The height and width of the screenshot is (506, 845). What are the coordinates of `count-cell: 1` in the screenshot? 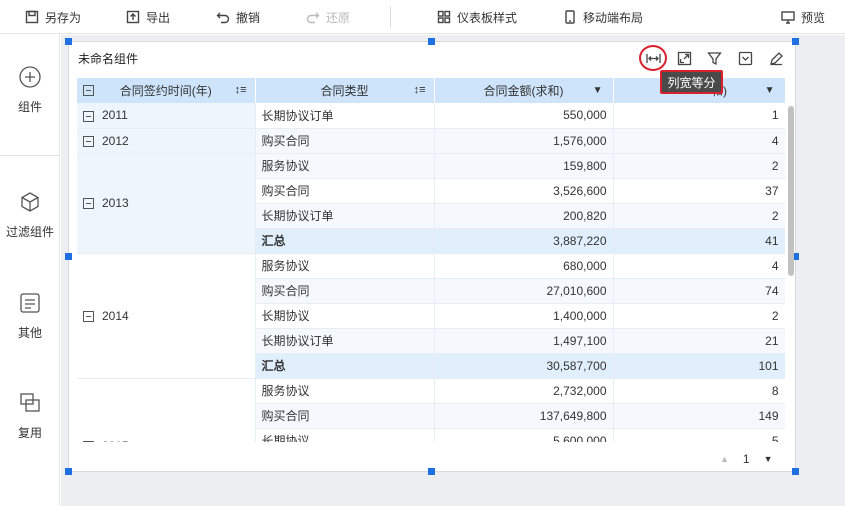 It's located at (699, 116).